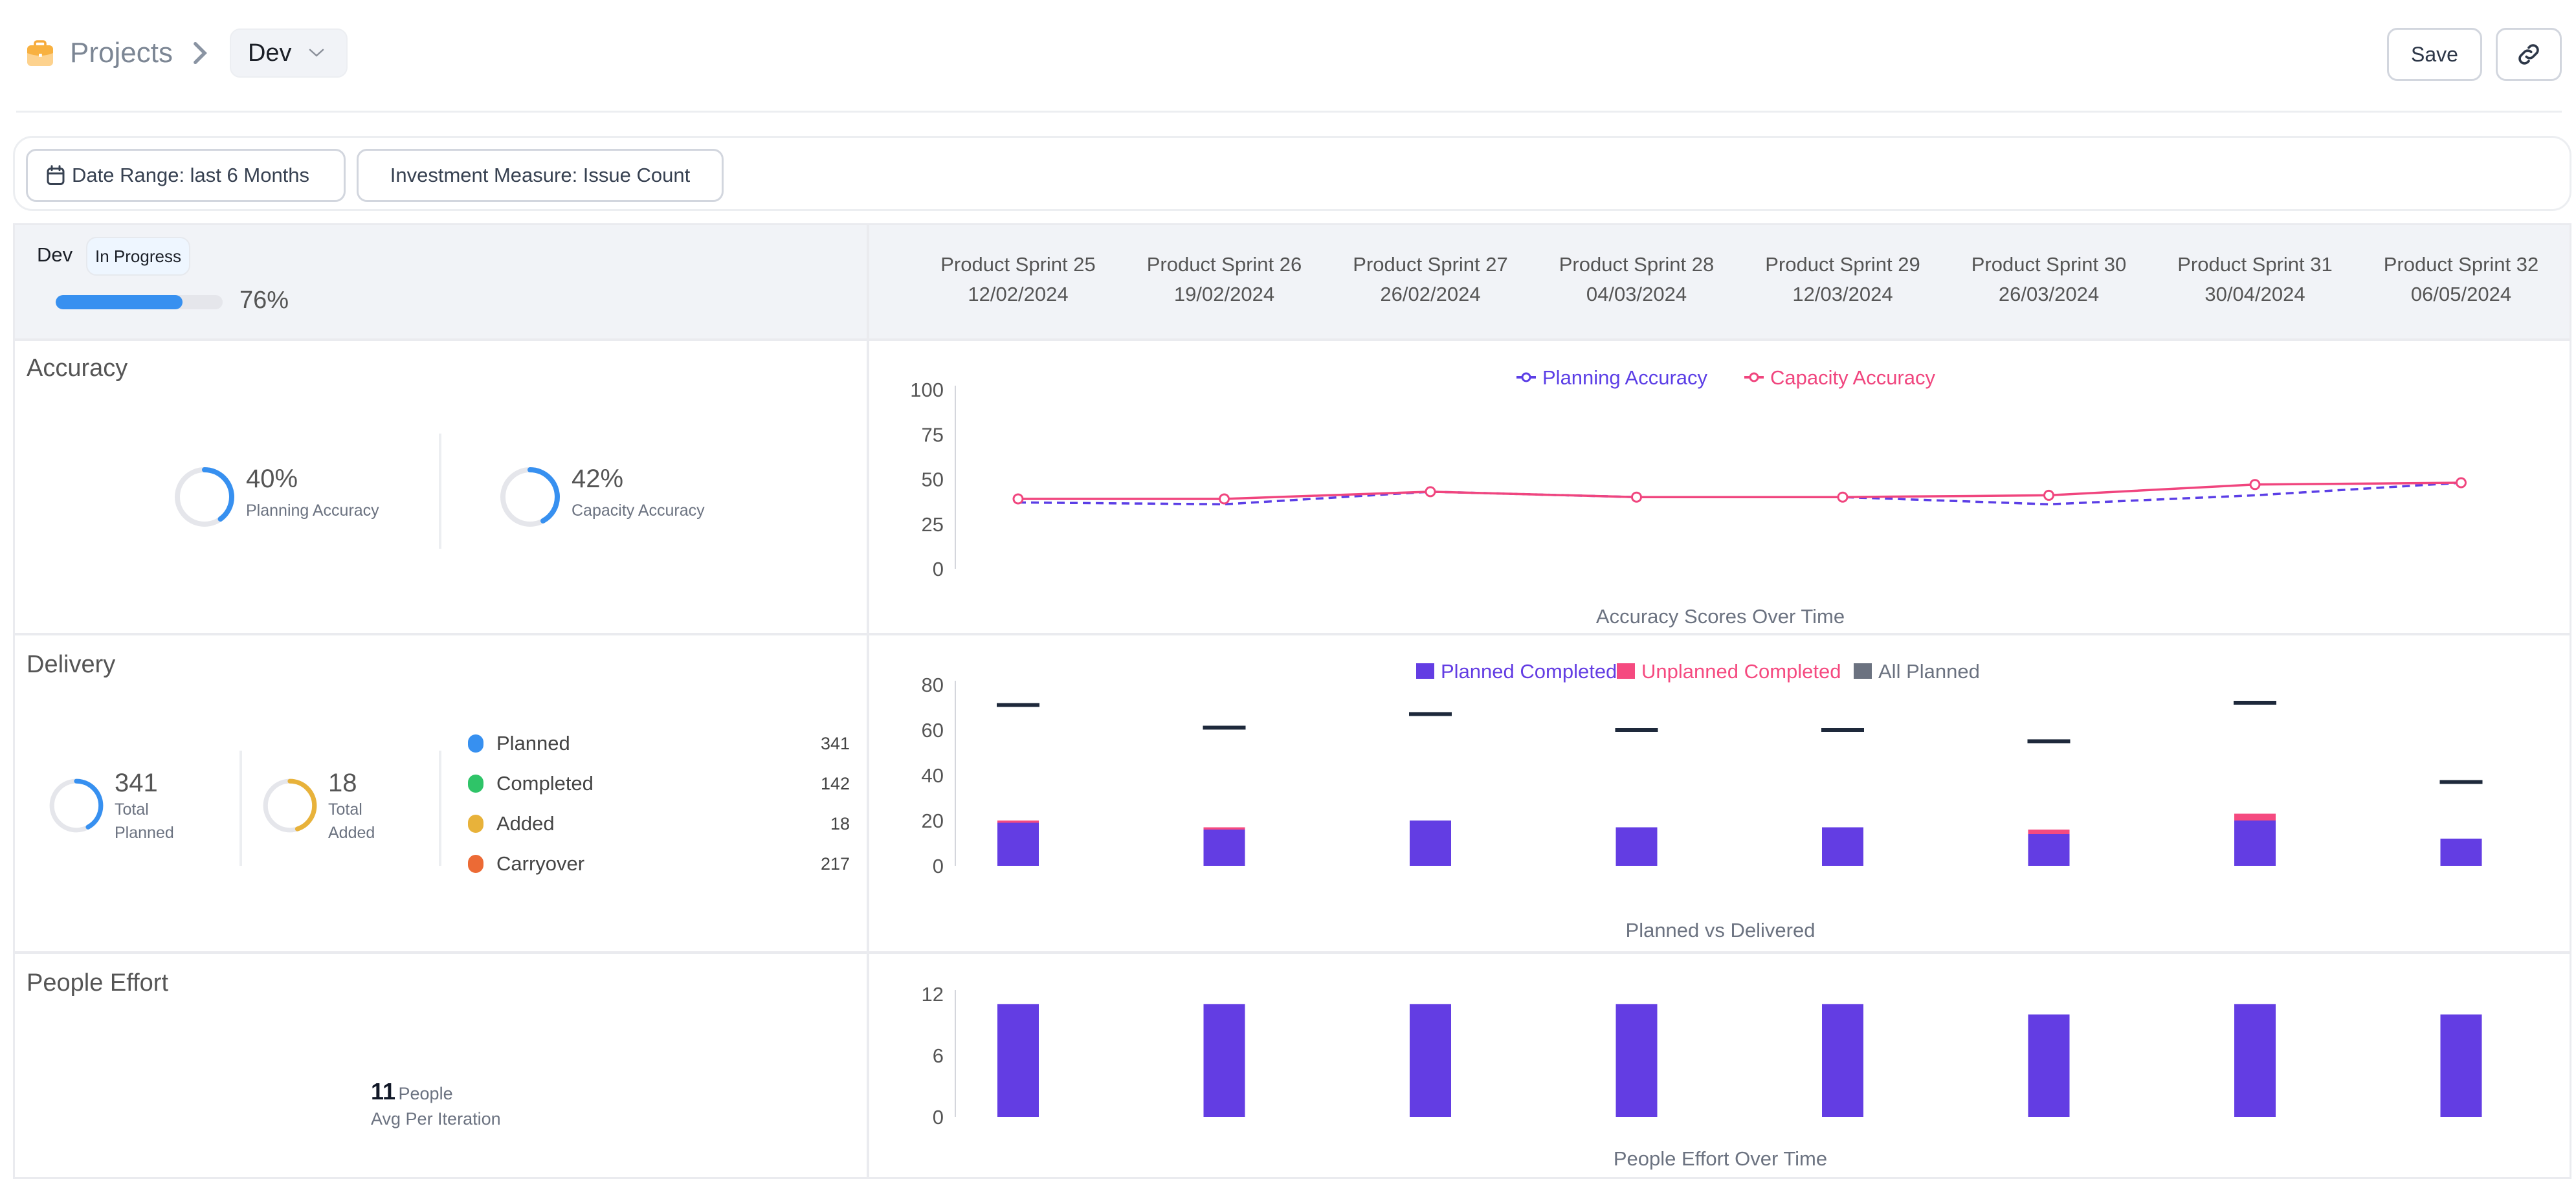 This screenshot has height=1201, width=2576. Describe the element at coordinates (264, 300) in the screenshot. I see `progress-percent: 76%` at that location.